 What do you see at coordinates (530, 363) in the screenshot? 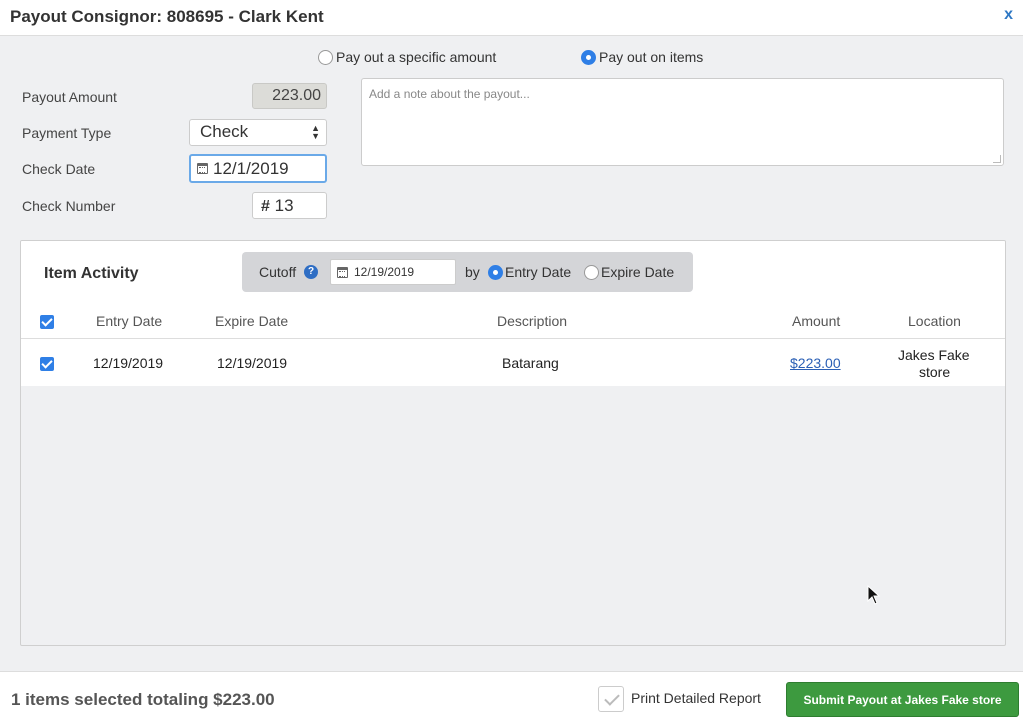
I see `row-description: Batarang` at bounding box center [530, 363].